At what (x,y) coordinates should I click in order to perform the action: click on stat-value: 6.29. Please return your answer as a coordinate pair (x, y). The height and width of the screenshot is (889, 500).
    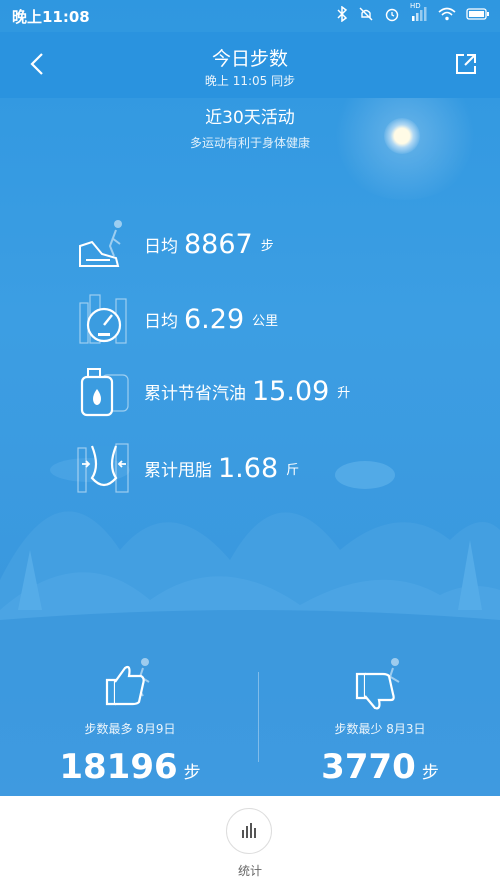
    Looking at the image, I should click on (214, 319).